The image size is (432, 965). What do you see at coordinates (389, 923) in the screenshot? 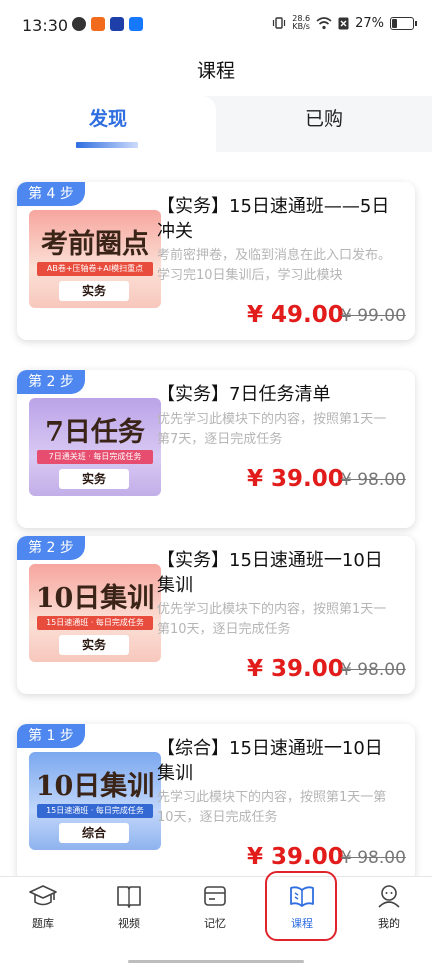
I see `nav-label: 我的` at bounding box center [389, 923].